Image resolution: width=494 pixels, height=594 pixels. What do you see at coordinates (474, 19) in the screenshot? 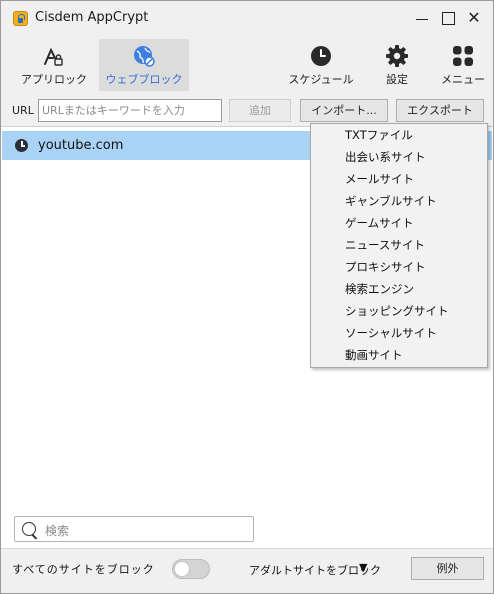
I see `close-button: ✕` at bounding box center [474, 19].